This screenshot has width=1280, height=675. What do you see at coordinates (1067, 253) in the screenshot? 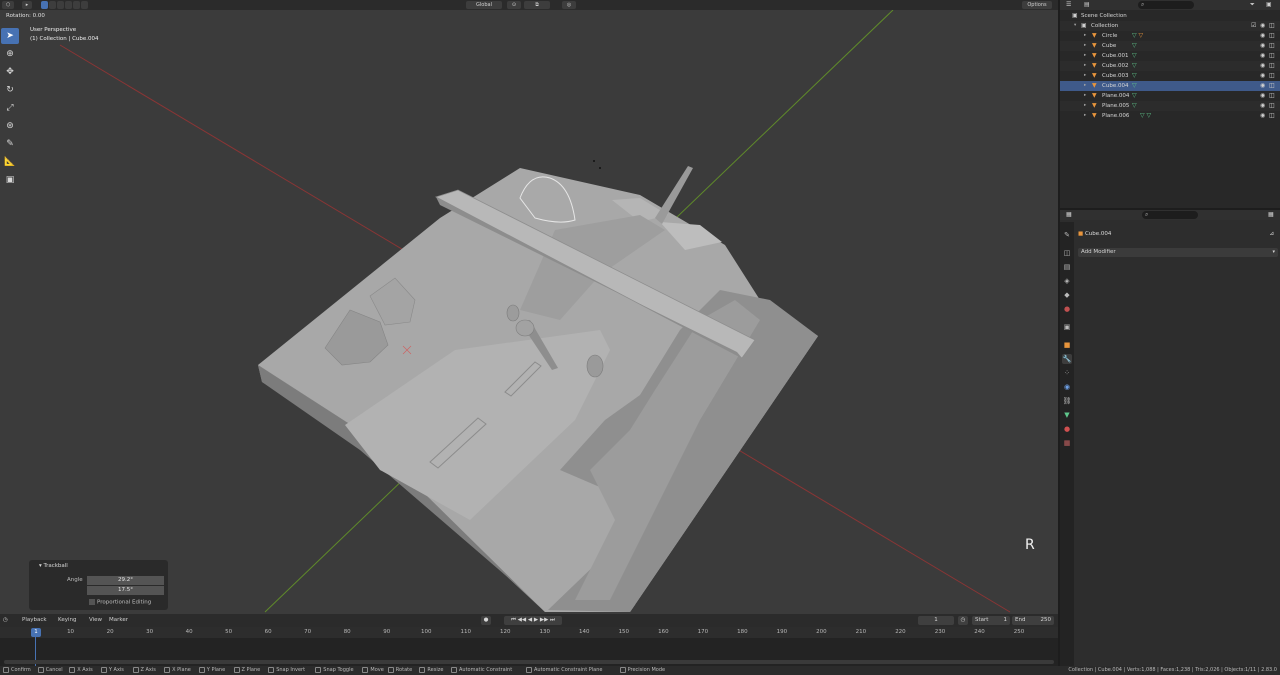
I see `render-tab-icon: ◫` at bounding box center [1067, 253].